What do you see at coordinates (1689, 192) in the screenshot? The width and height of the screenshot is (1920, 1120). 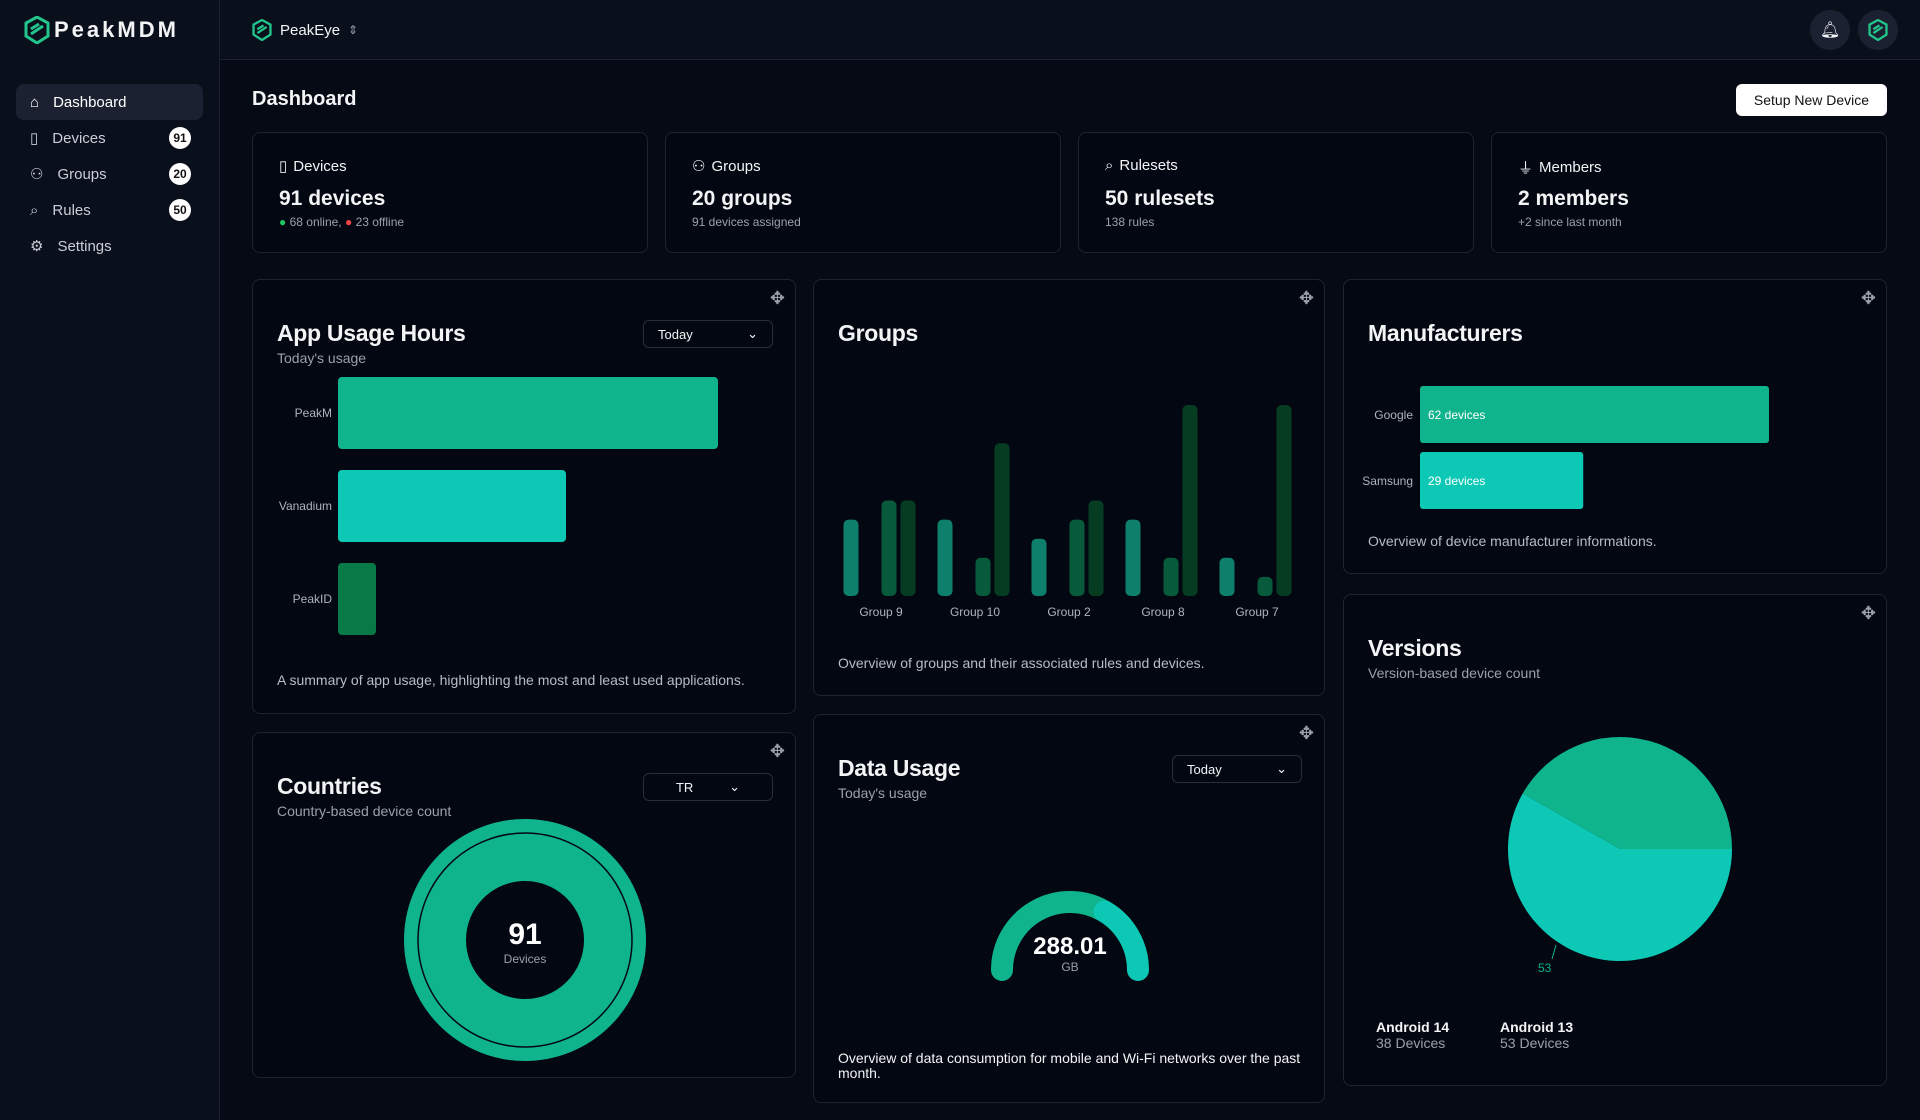 I see `stat-card-members: ⏚ Members 2 members +2 since last month` at bounding box center [1689, 192].